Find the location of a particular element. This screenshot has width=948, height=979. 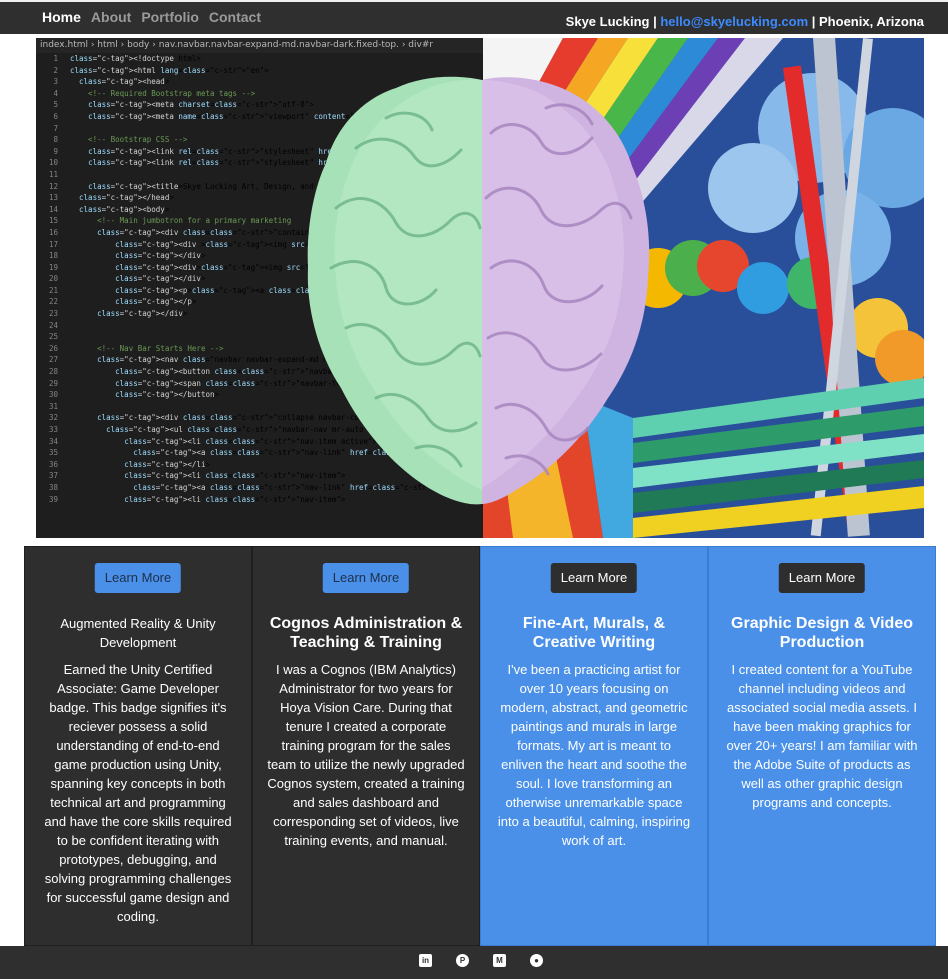

nav-link-portfolio: Portfolio is located at coordinates (170, 17).